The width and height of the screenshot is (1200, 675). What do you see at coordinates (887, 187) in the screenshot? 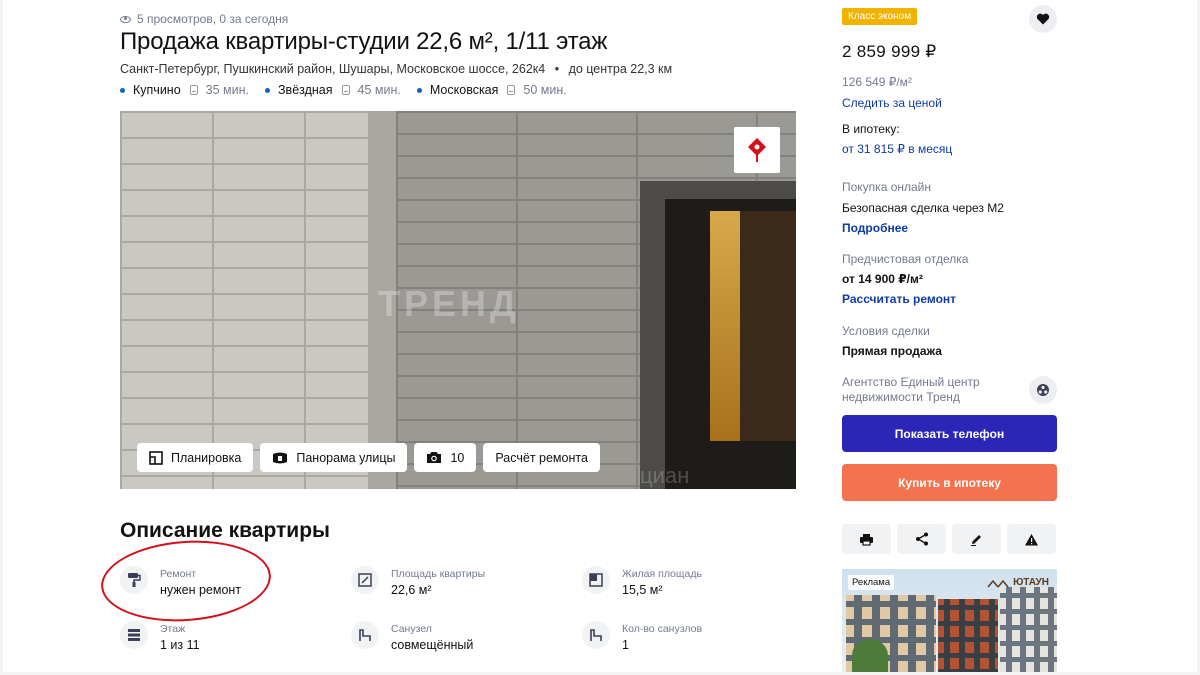
I see `online-purchase-label: Покупка онлайн` at bounding box center [887, 187].